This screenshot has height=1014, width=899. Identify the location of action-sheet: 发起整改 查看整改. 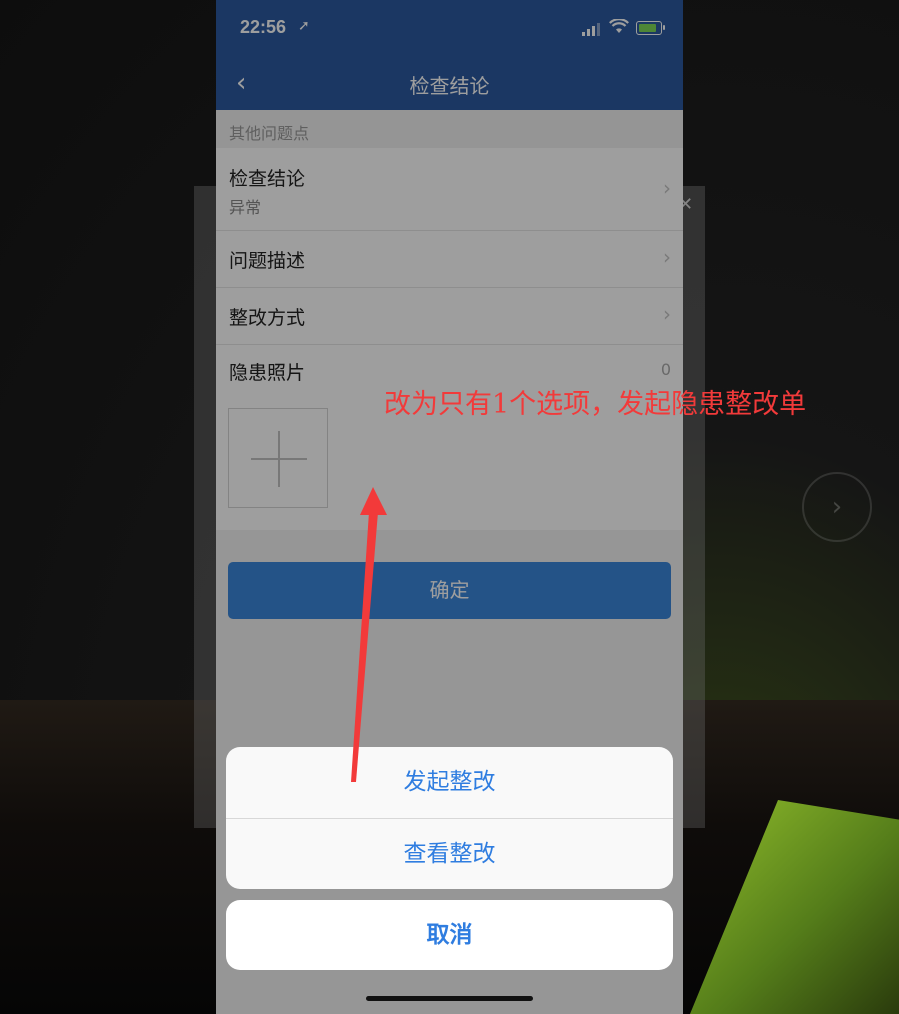
(449, 818).